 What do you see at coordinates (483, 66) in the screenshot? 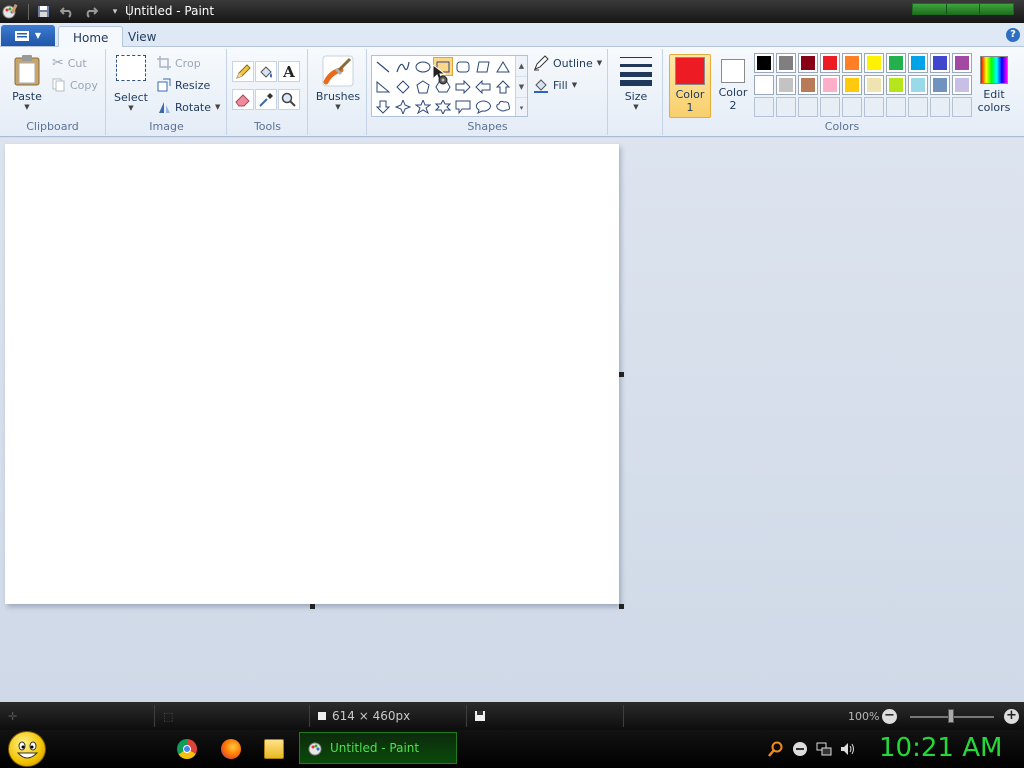
I see `polygon-shape` at bounding box center [483, 66].